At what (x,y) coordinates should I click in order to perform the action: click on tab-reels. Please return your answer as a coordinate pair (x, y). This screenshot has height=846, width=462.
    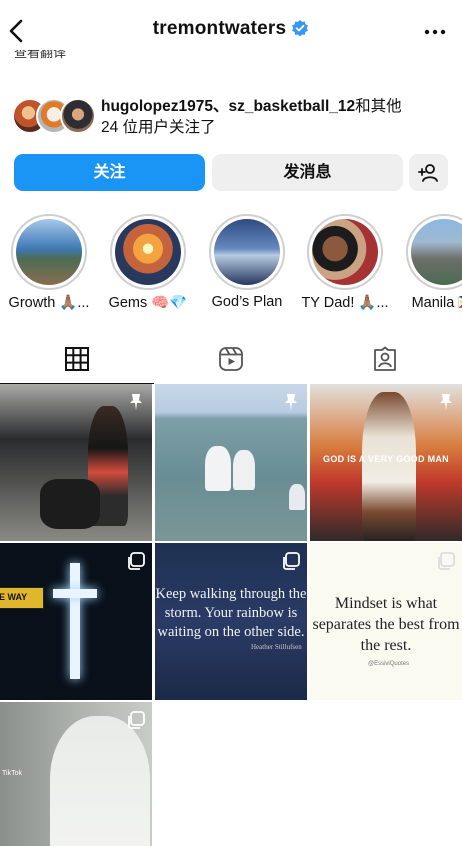
    Looking at the image, I should click on (231, 360).